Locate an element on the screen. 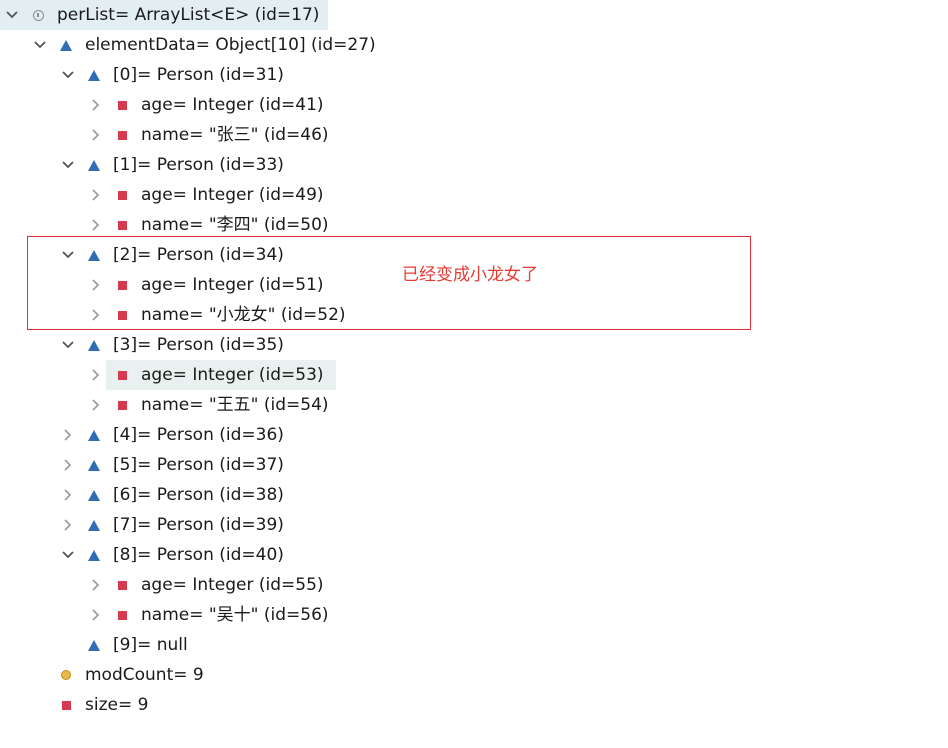 This screenshot has width=948, height=748. tree-row-label: name= "李四" (id=50) is located at coordinates (235, 225).